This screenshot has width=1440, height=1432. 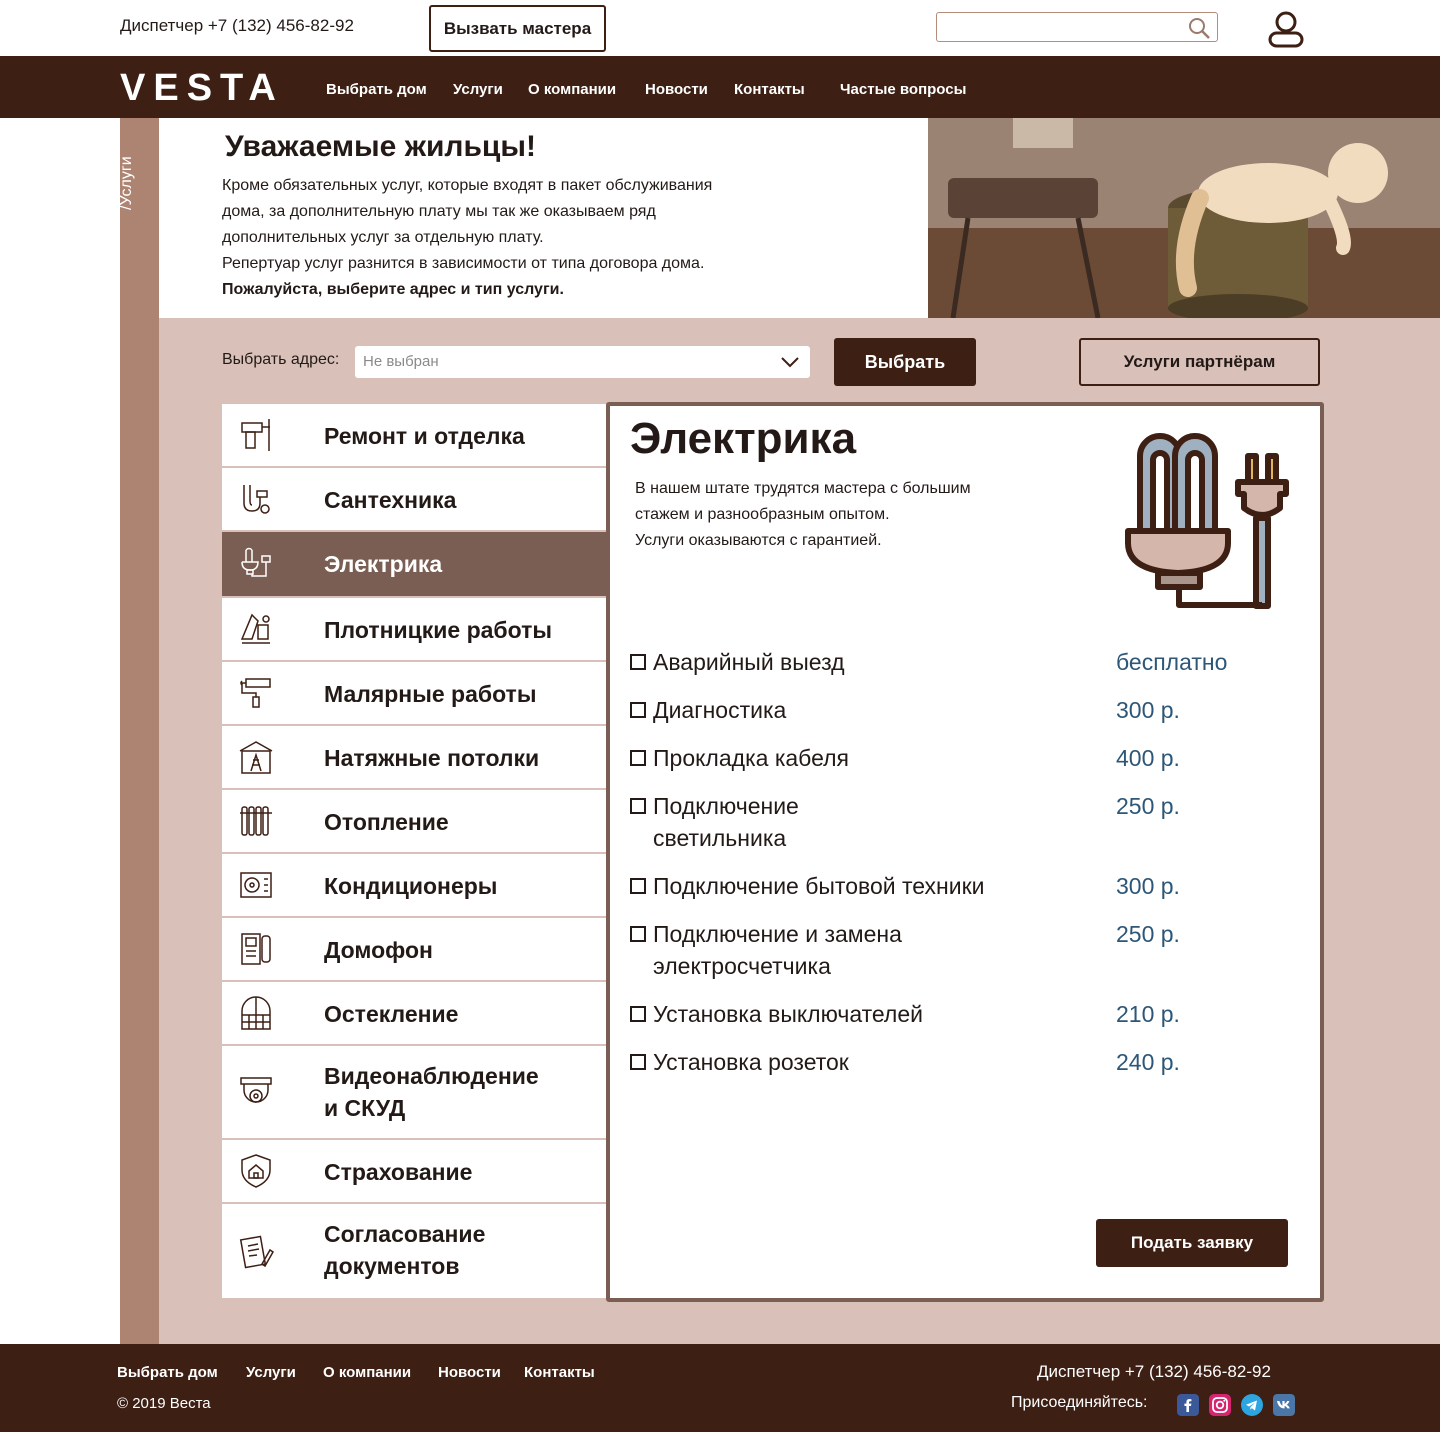 I want to click on service-price: 300 р., so click(x=1148, y=710).